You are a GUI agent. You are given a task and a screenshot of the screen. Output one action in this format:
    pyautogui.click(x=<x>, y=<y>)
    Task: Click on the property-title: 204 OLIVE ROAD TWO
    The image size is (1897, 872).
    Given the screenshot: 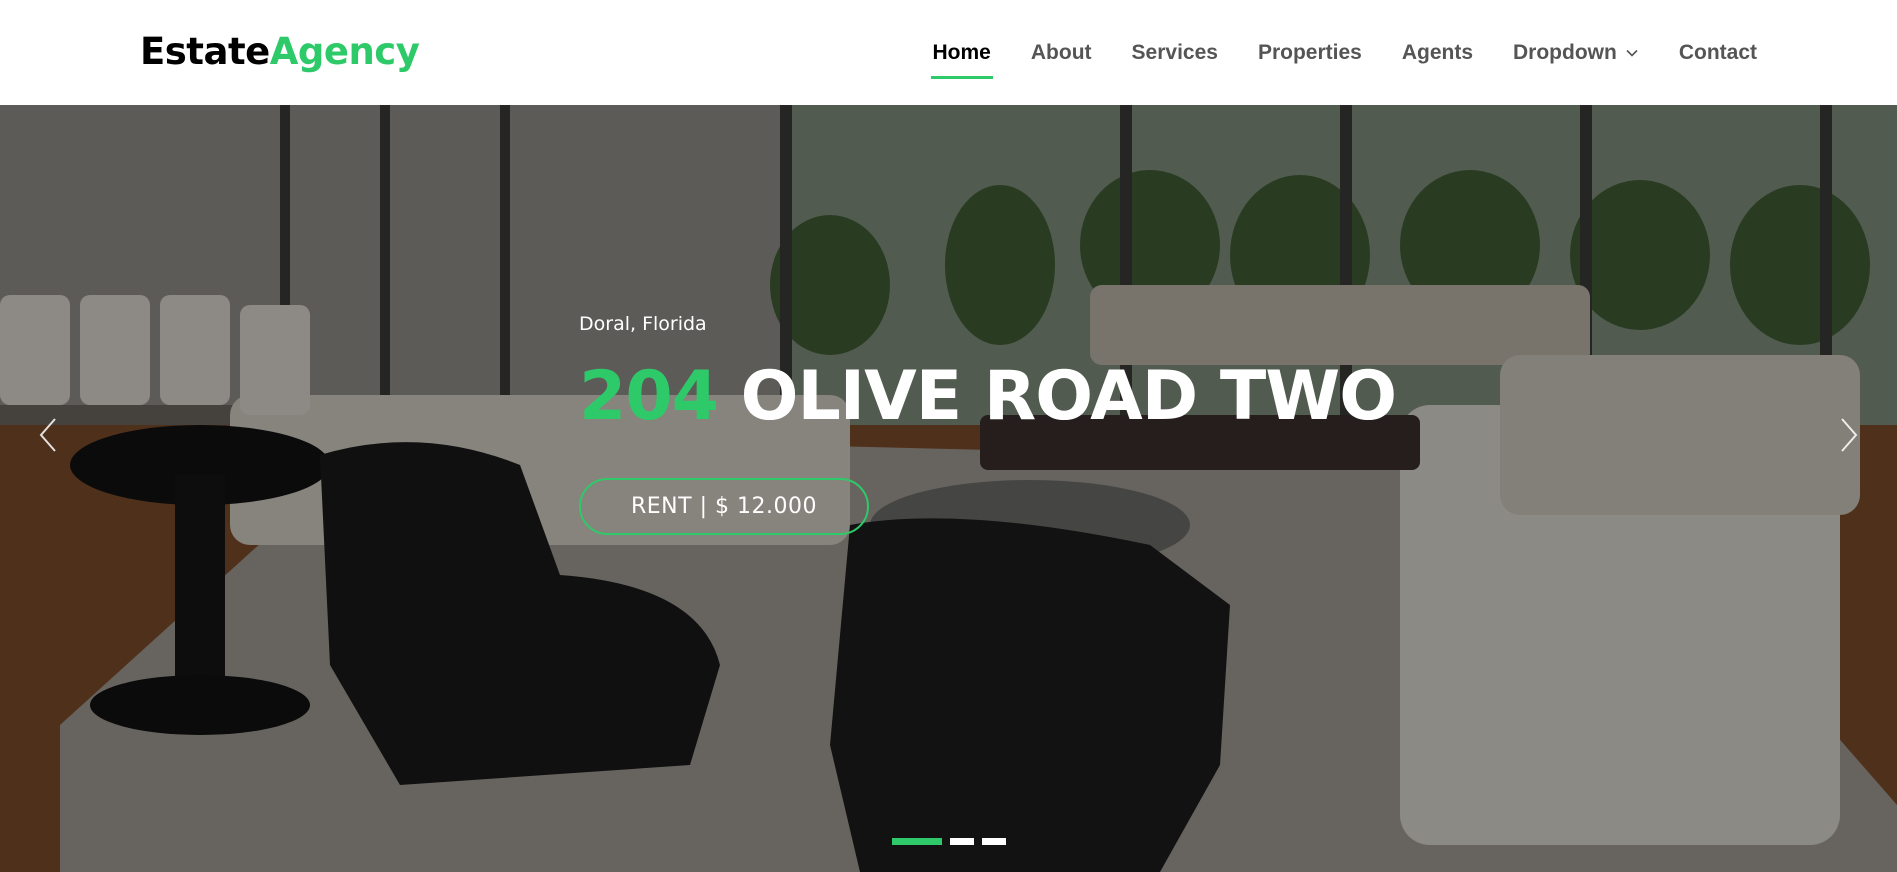 What is the action you would take?
    pyautogui.click(x=988, y=396)
    